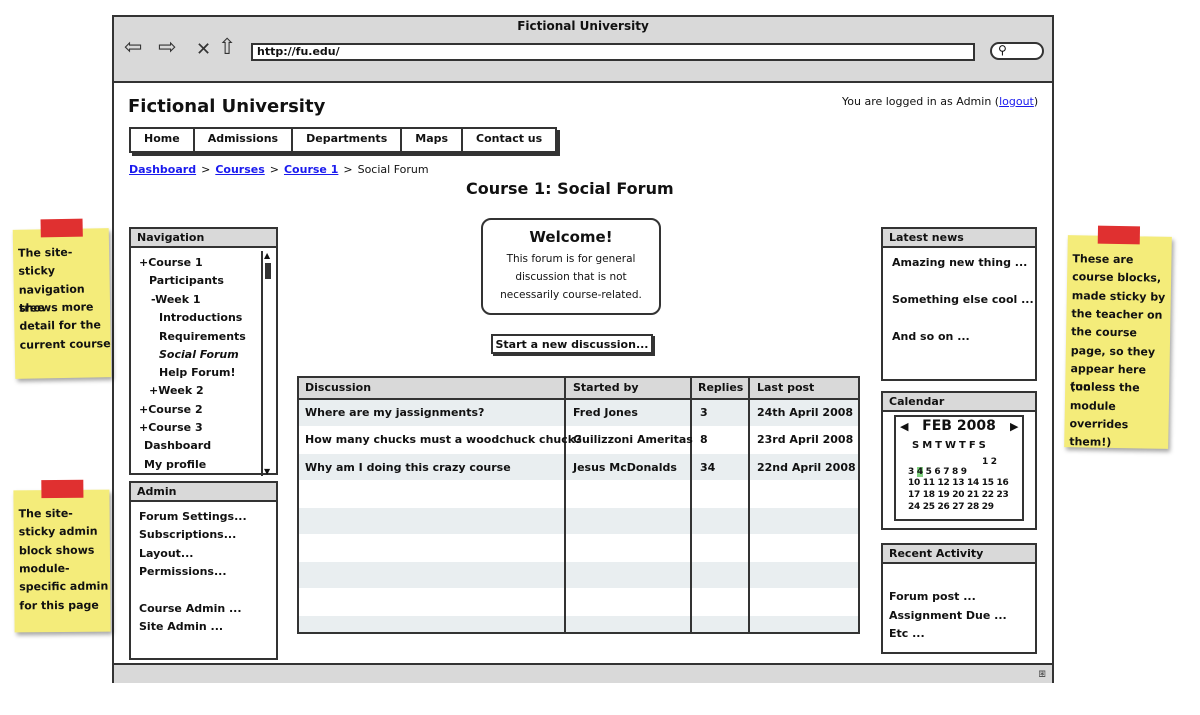 The width and height of the screenshot is (1200, 715). Describe the element at coordinates (785, 387) in the screenshot. I see `column-header-last-post: Last post` at that location.